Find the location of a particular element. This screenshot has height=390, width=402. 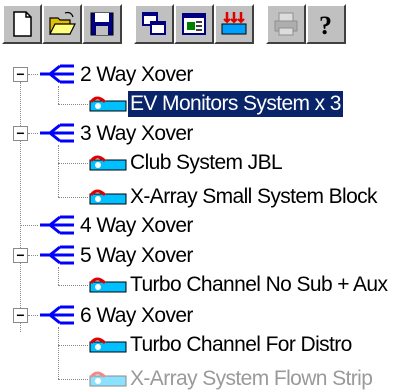

new-button is located at coordinates (22, 24).